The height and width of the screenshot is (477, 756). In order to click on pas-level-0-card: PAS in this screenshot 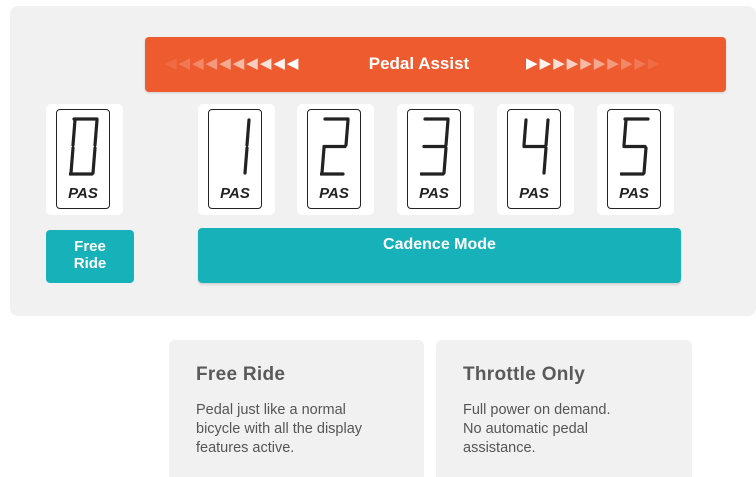, I will do `click(84, 159)`.